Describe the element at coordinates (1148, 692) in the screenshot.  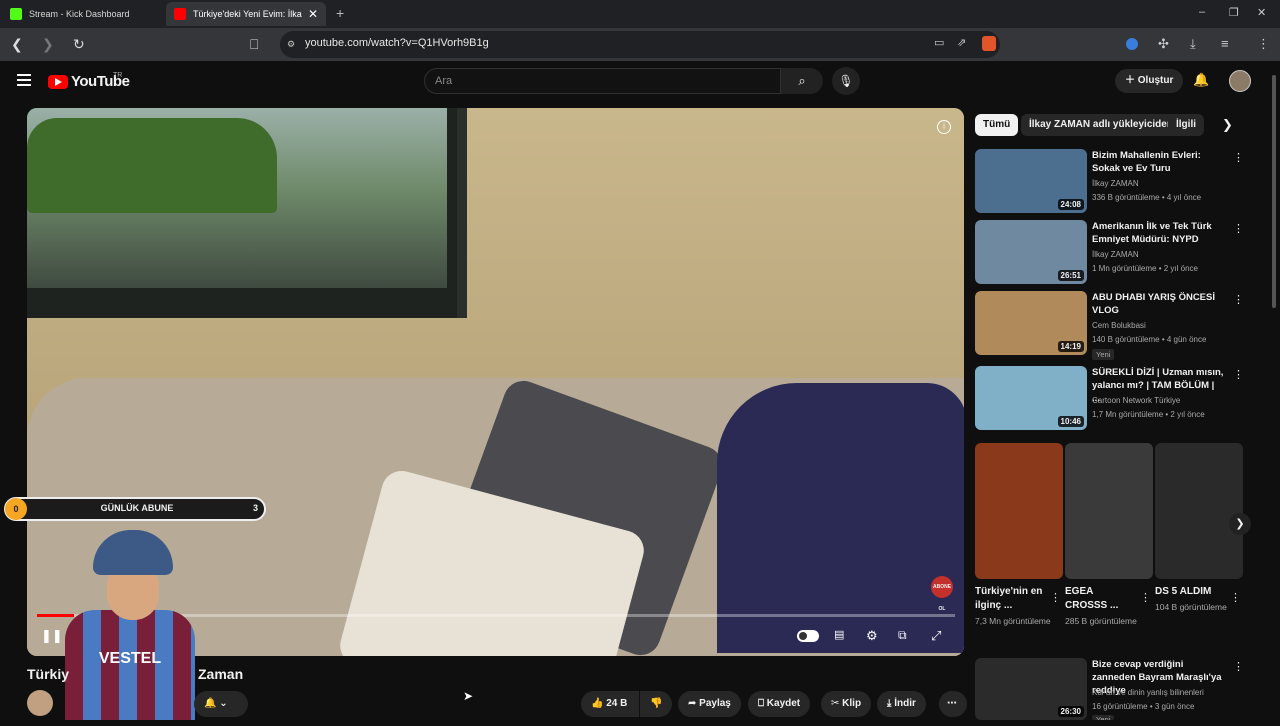
I see `channel-name: Kur'an ve dinin yanlış bilinenleri` at that location.